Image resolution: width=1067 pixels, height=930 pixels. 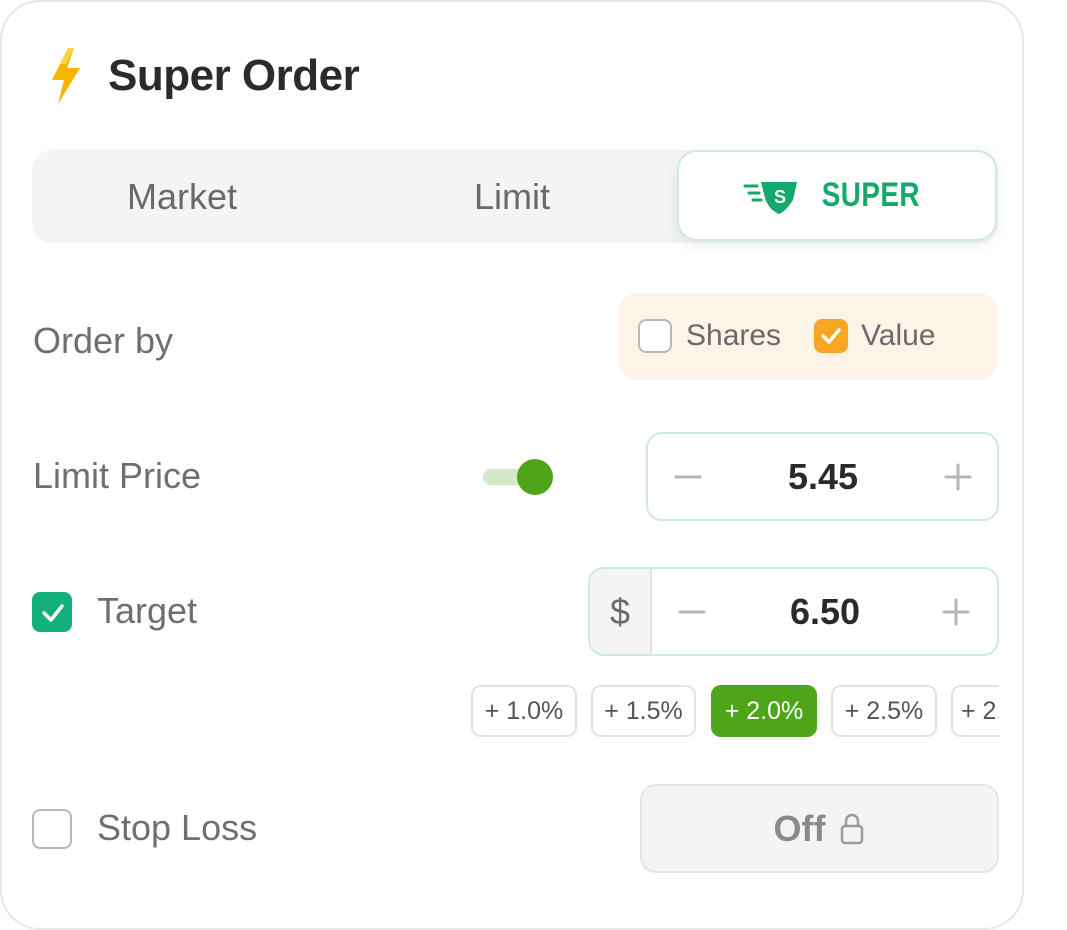 I want to click on lightning-bolt-icon, so click(x=66, y=76).